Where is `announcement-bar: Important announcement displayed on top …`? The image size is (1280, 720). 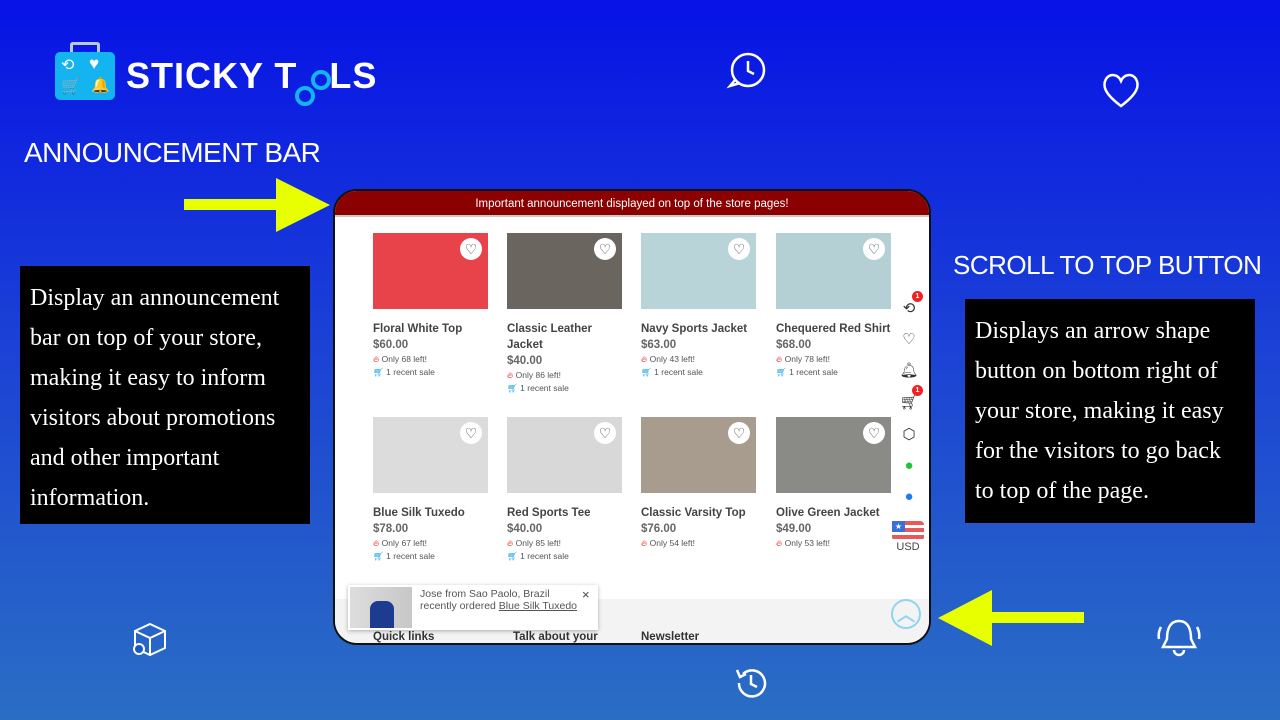
announcement-bar: Important announcement displayed on top … is located at coordinates (632, 204).